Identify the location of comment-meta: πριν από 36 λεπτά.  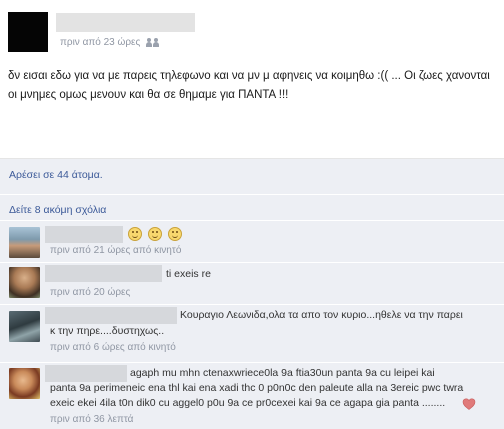
(91, 419).